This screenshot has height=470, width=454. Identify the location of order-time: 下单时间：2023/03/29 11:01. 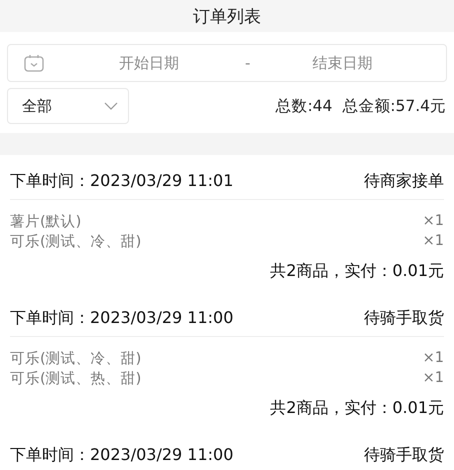
(122, 181).